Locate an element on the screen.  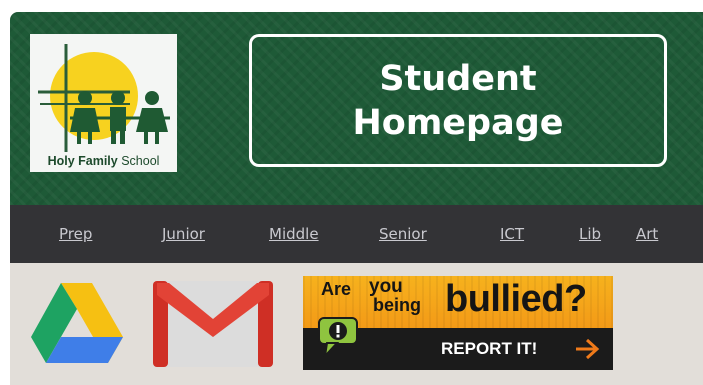
arrow-right-icon is located at coordinates (588, 349).